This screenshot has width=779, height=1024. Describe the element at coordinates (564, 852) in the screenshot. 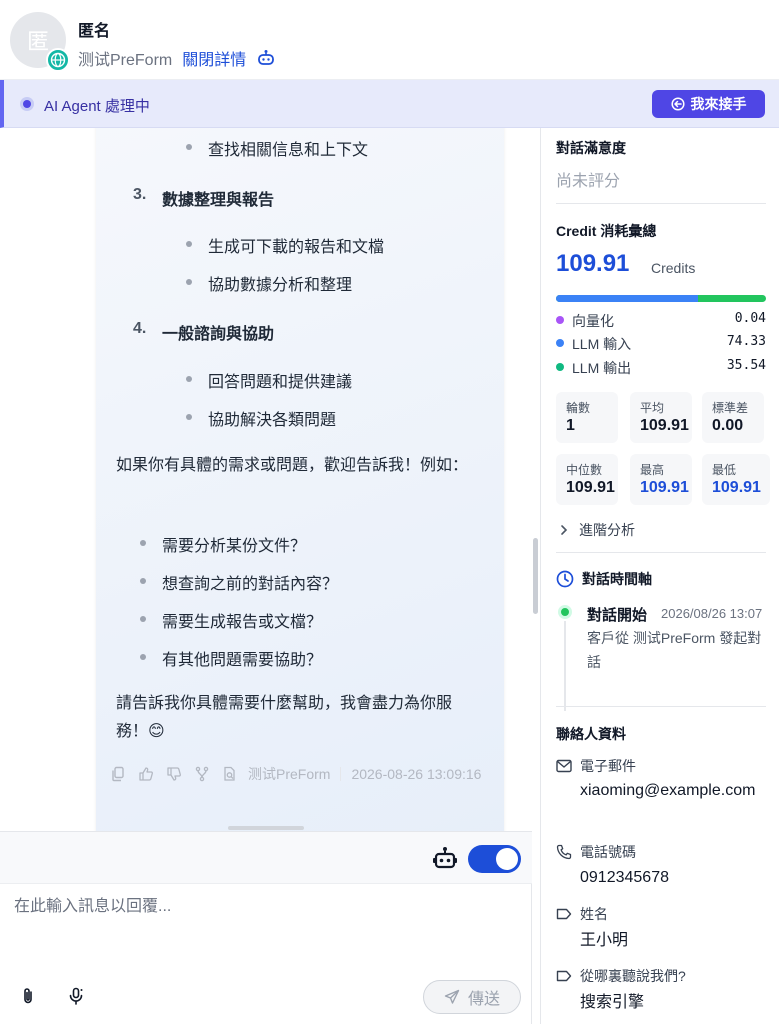

I see `phone-icon` at that location.